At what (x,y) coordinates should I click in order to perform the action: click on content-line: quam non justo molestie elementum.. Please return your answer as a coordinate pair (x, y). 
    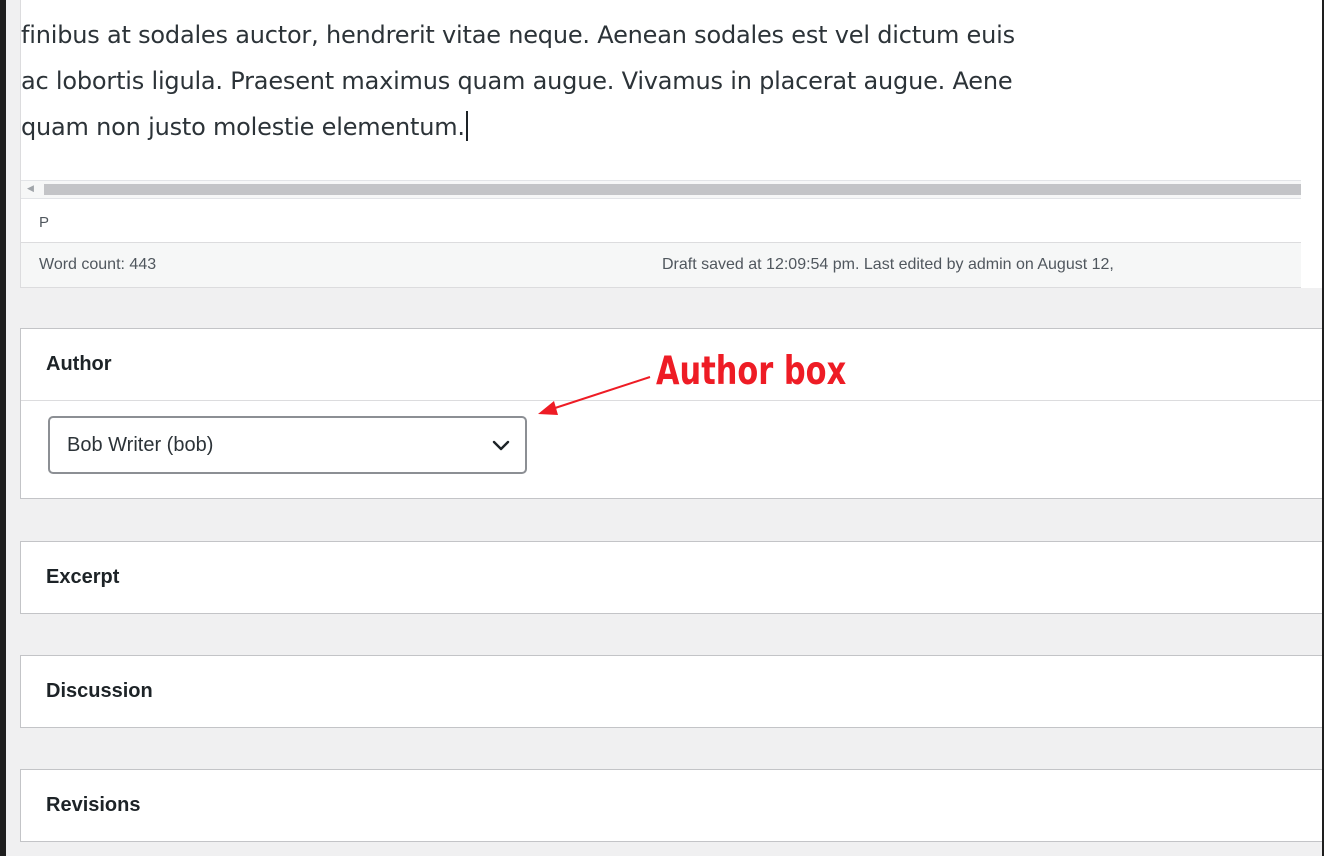
    Looking at the image, I should click on (661, 127).